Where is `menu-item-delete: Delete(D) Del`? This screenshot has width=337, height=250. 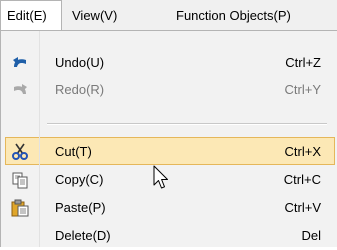 menu-item-delete: Delete(D) Del is located at coordinates (169, 236).